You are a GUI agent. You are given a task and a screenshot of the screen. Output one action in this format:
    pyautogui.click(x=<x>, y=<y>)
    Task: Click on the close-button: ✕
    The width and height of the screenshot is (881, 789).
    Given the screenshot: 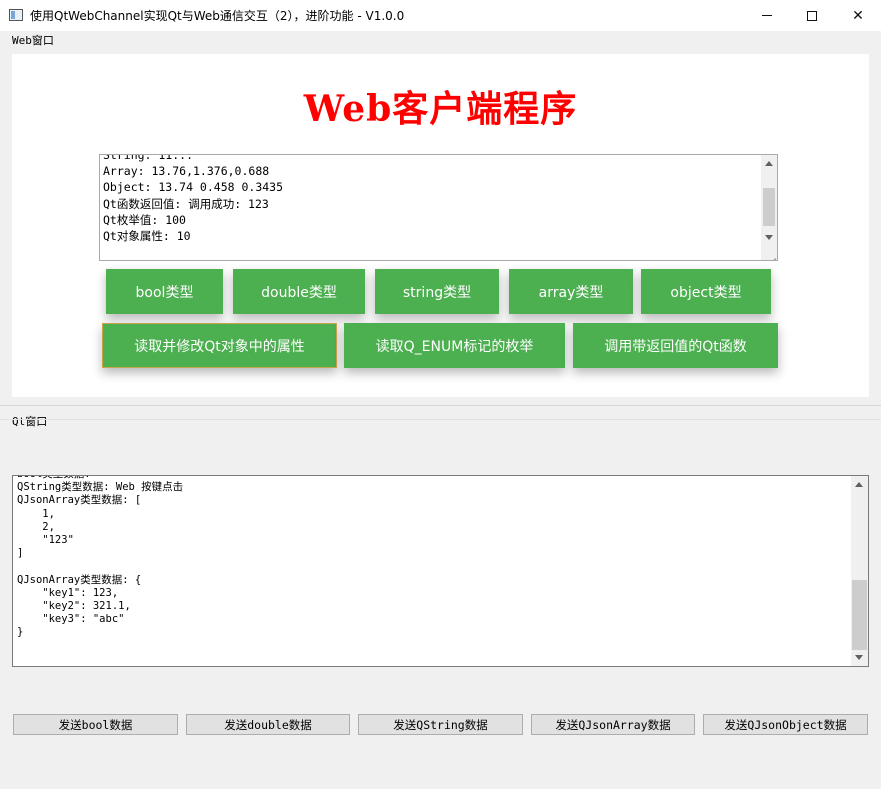 What is the action you would take?
    pyautogui.click(x=858, y=15)
    